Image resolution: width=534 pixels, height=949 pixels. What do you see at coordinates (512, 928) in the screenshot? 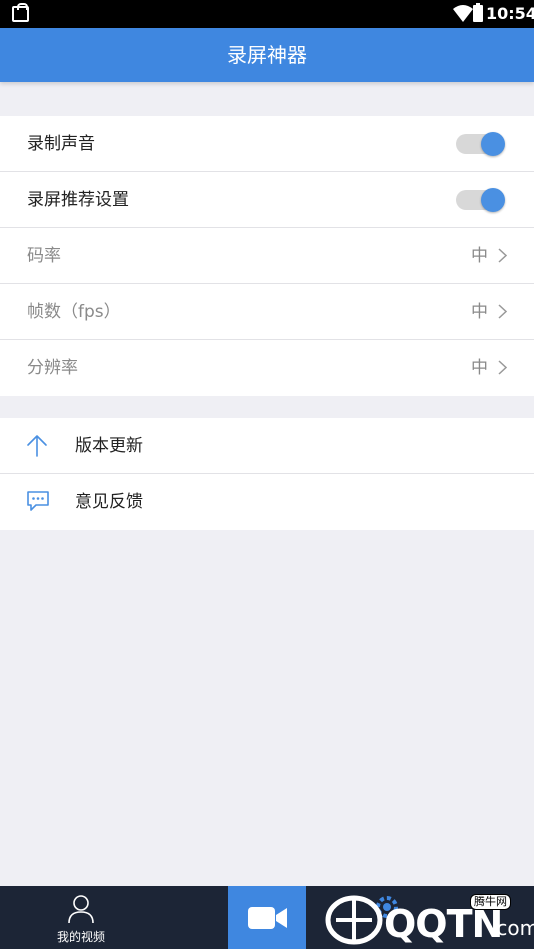
I see `watermark-suffix: .com` at bounding box center [512, 928].